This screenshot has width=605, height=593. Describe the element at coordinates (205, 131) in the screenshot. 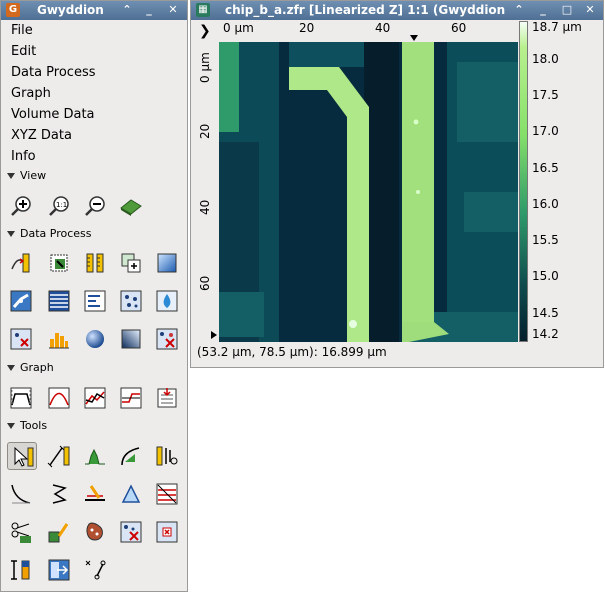

I see `ruler-y-label: 20` at that location.